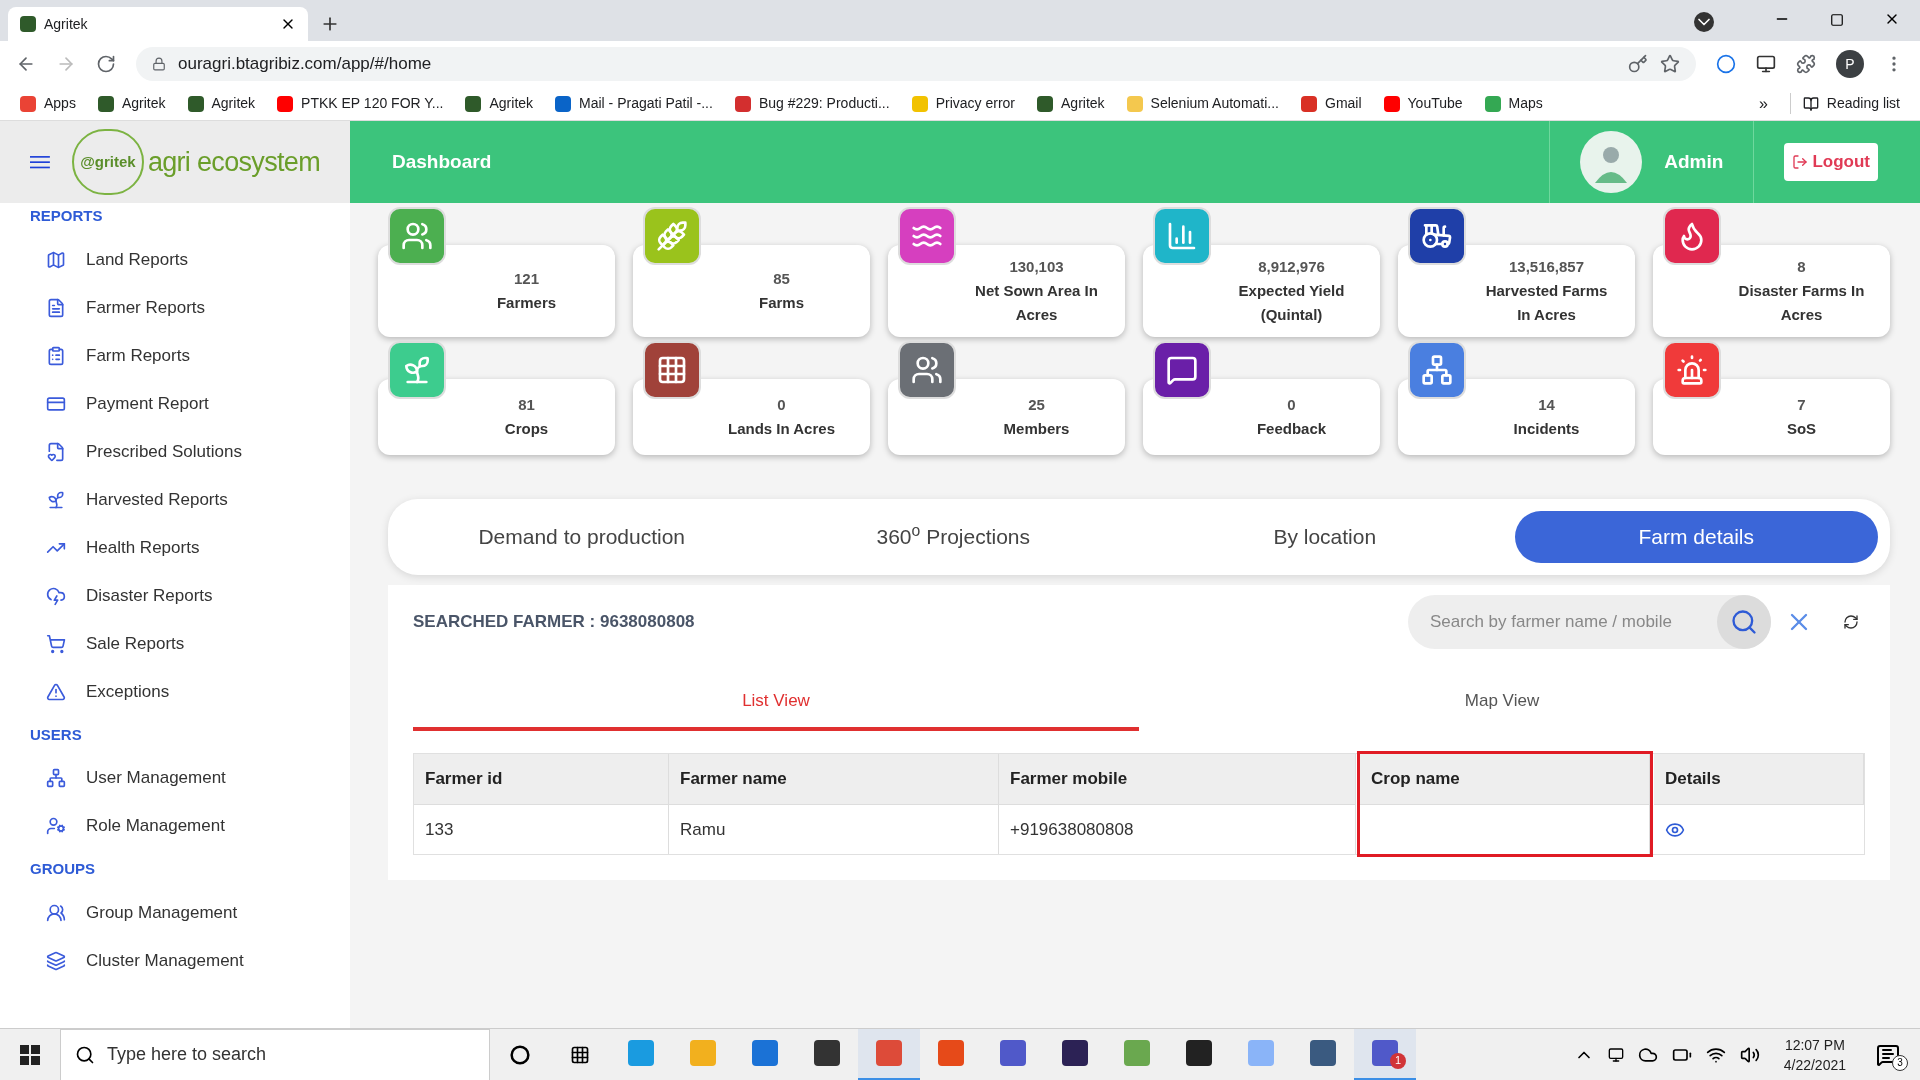  I want to click on stat-label: Crops, so click(526, 429).